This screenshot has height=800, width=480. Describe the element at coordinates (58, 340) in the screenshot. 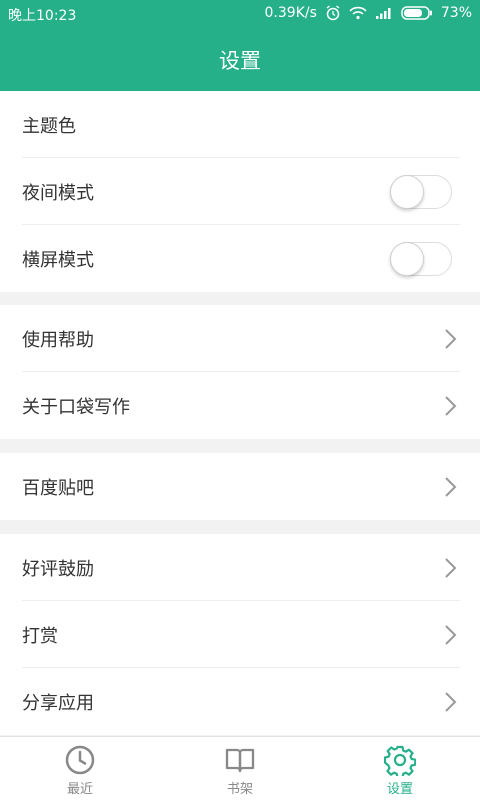

I see `help-label: 使用帮助` at that location.